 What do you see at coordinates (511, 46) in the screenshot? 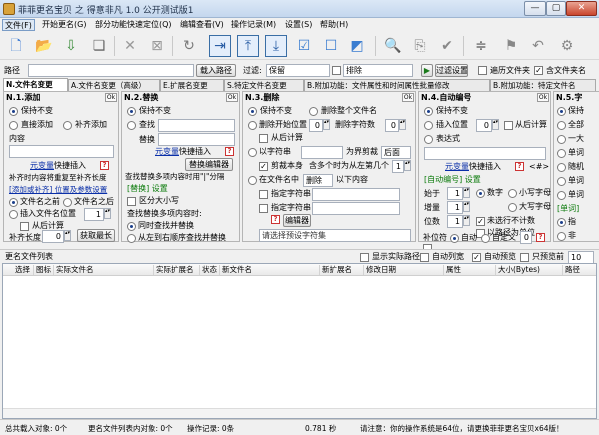
I see `flag-icon: ⚑` at bounding box center [511, 46].